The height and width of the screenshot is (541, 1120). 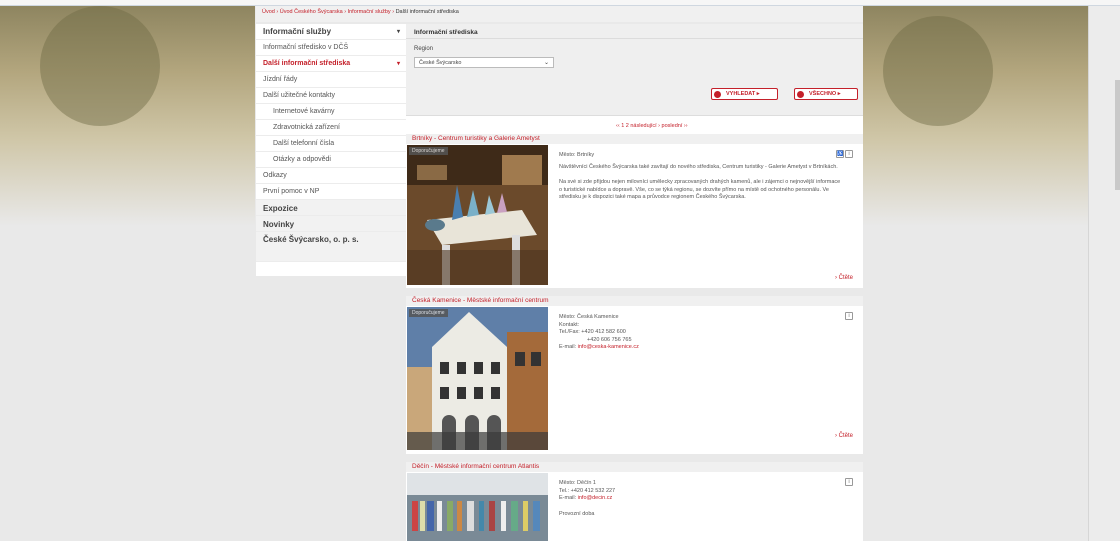 What do you see at coordinates (280, 79) in the screenshot?
I see `sidebar-item-label: Jízdní řády` at bounding box center [280, 79].